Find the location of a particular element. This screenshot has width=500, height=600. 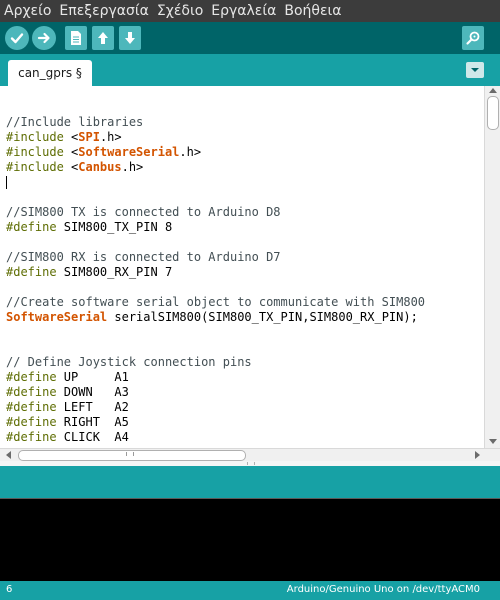

new-file-icon is located at coordinates (76, 38).